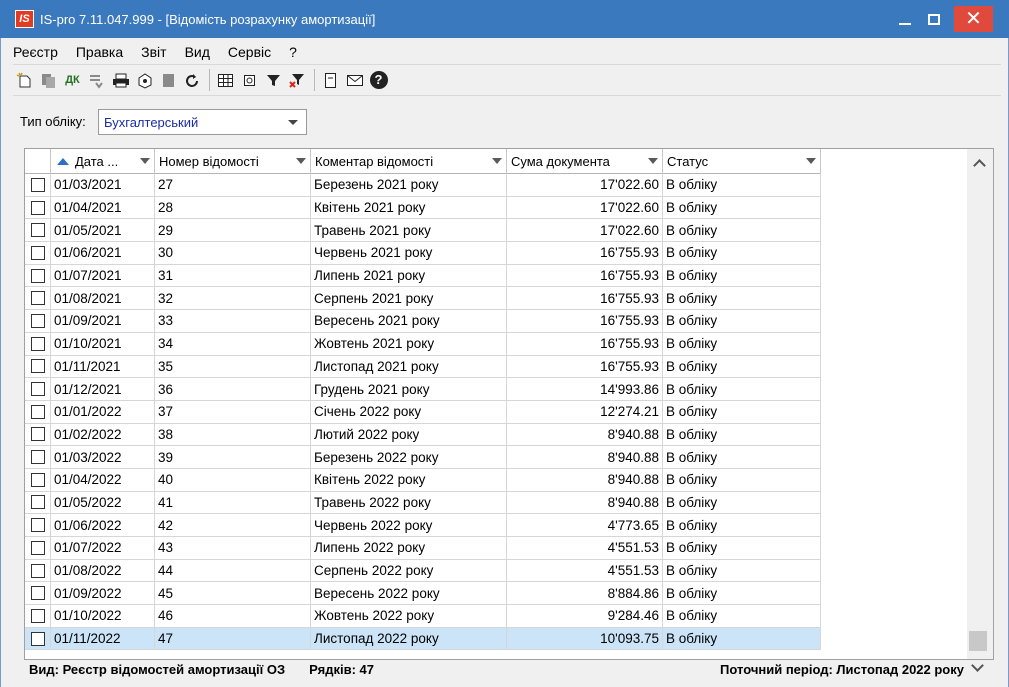 The height and width of the screenshot is (687, 1009). I want to click on comment-cell: Липень 2022 року, so click(409, 548).